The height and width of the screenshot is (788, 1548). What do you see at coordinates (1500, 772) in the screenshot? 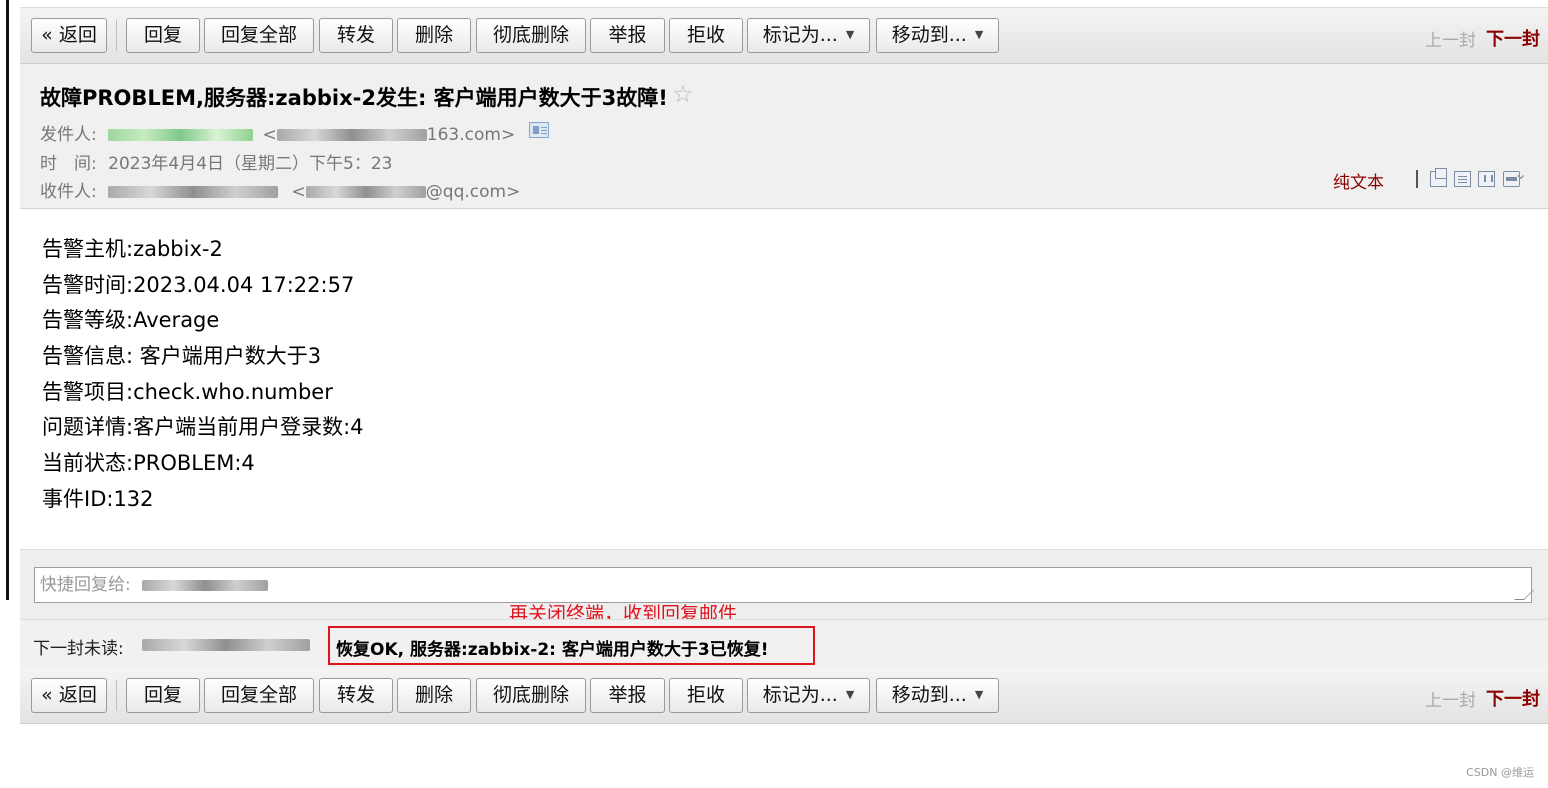
I see `watermark: CSDN @维运` at bounding box center [1500, 772].